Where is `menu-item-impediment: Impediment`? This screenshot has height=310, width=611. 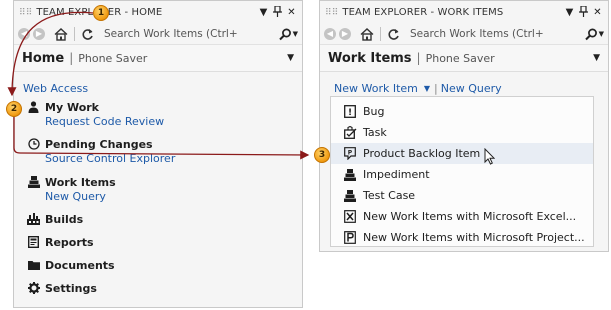 menu-item-impediment: Impediment is located at coordinates (462, 174).